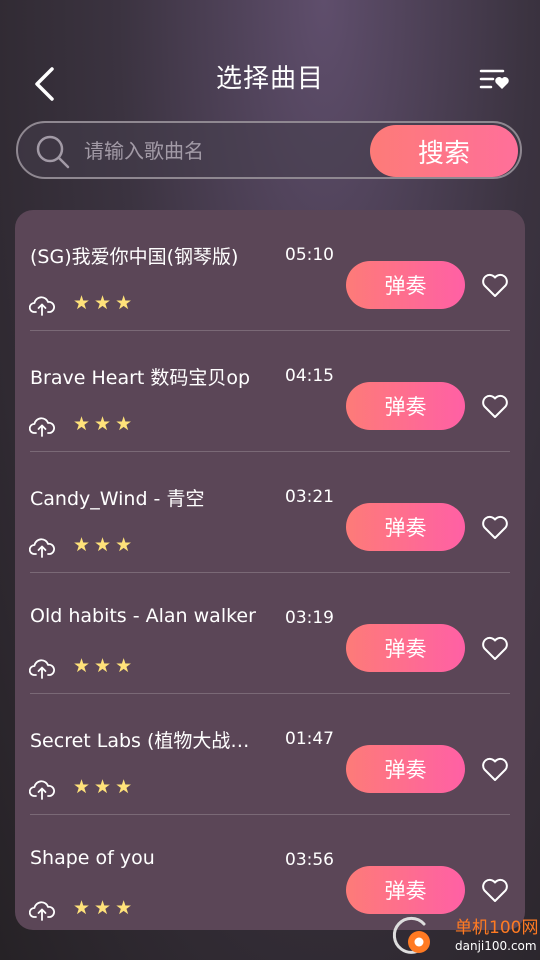  What do you see at coordinates (134, 257) in the screenshot?
I see `song-name: (SG)我爱你中国(钢琴版)` at bounding box center [134, 257].